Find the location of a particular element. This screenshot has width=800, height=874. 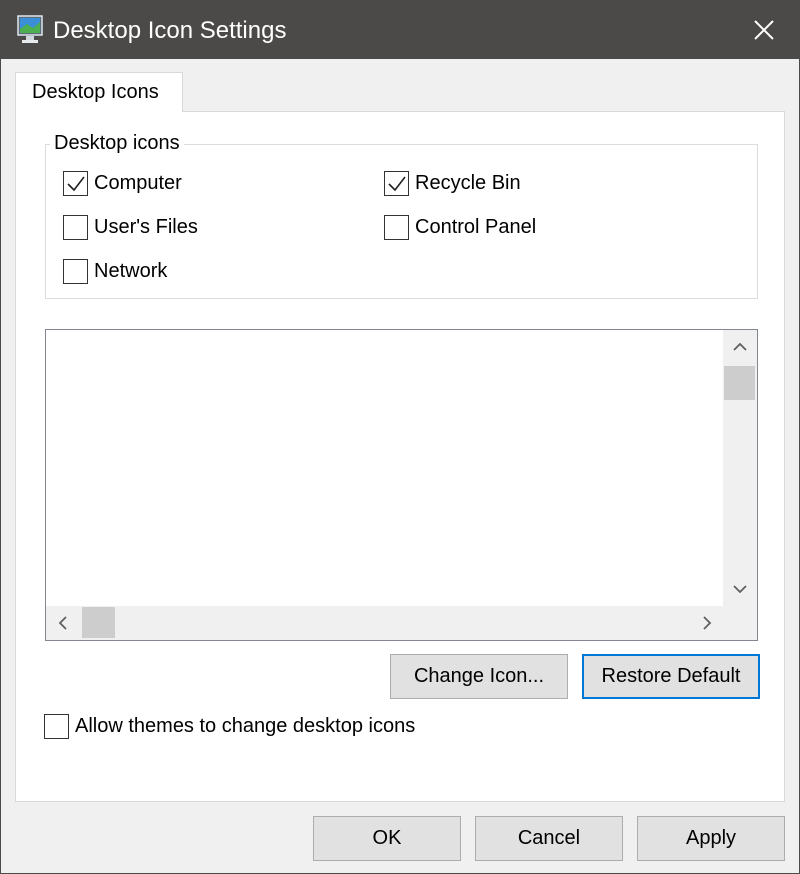

cancel-button: Cancel is located at coordinates (549, 838).